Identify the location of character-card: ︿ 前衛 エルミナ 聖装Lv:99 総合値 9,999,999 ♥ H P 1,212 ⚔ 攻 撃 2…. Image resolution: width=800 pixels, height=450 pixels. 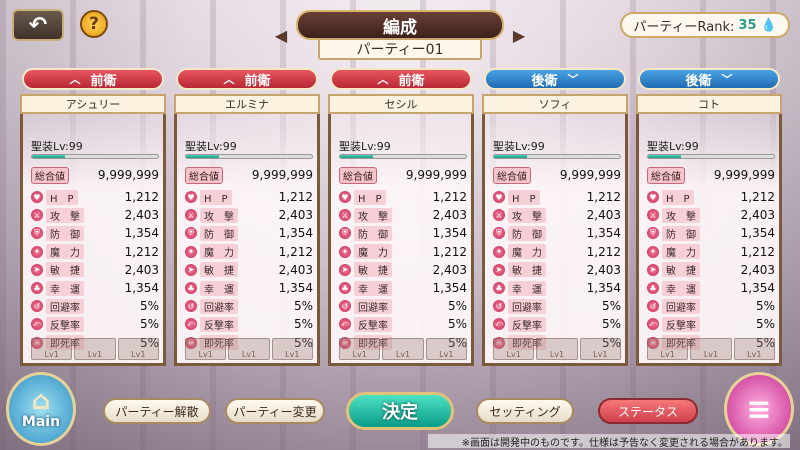
(247, 217).